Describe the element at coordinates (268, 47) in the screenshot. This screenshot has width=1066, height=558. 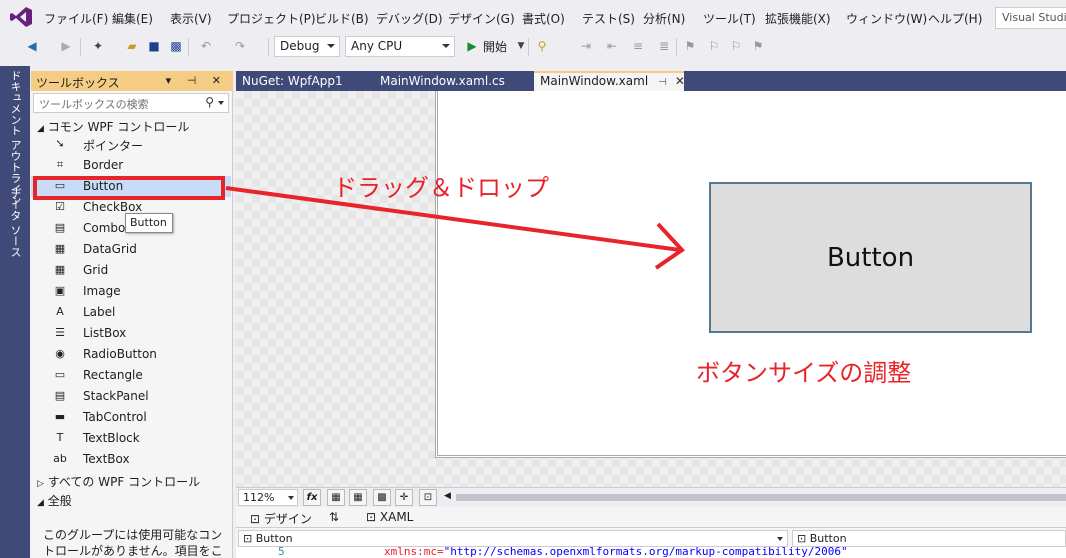
I see `separator` at that location.